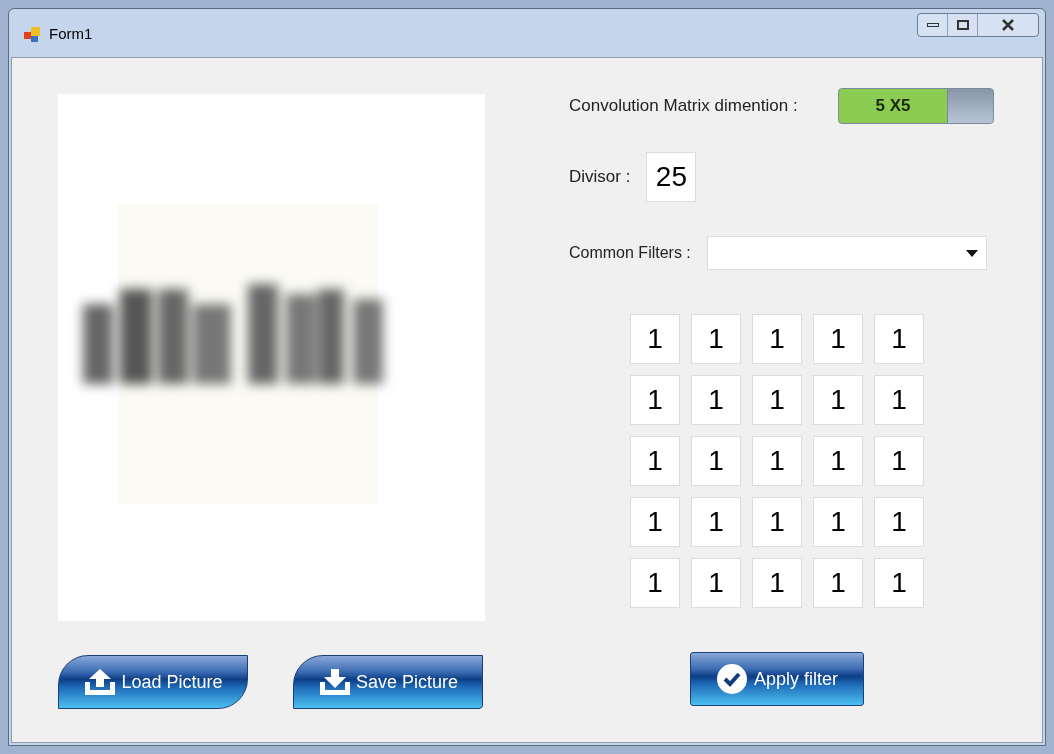 This screenshot has width=1054, height=754. I want to click on field-label: Convolution Matrix dimention :, so click(683, 106).